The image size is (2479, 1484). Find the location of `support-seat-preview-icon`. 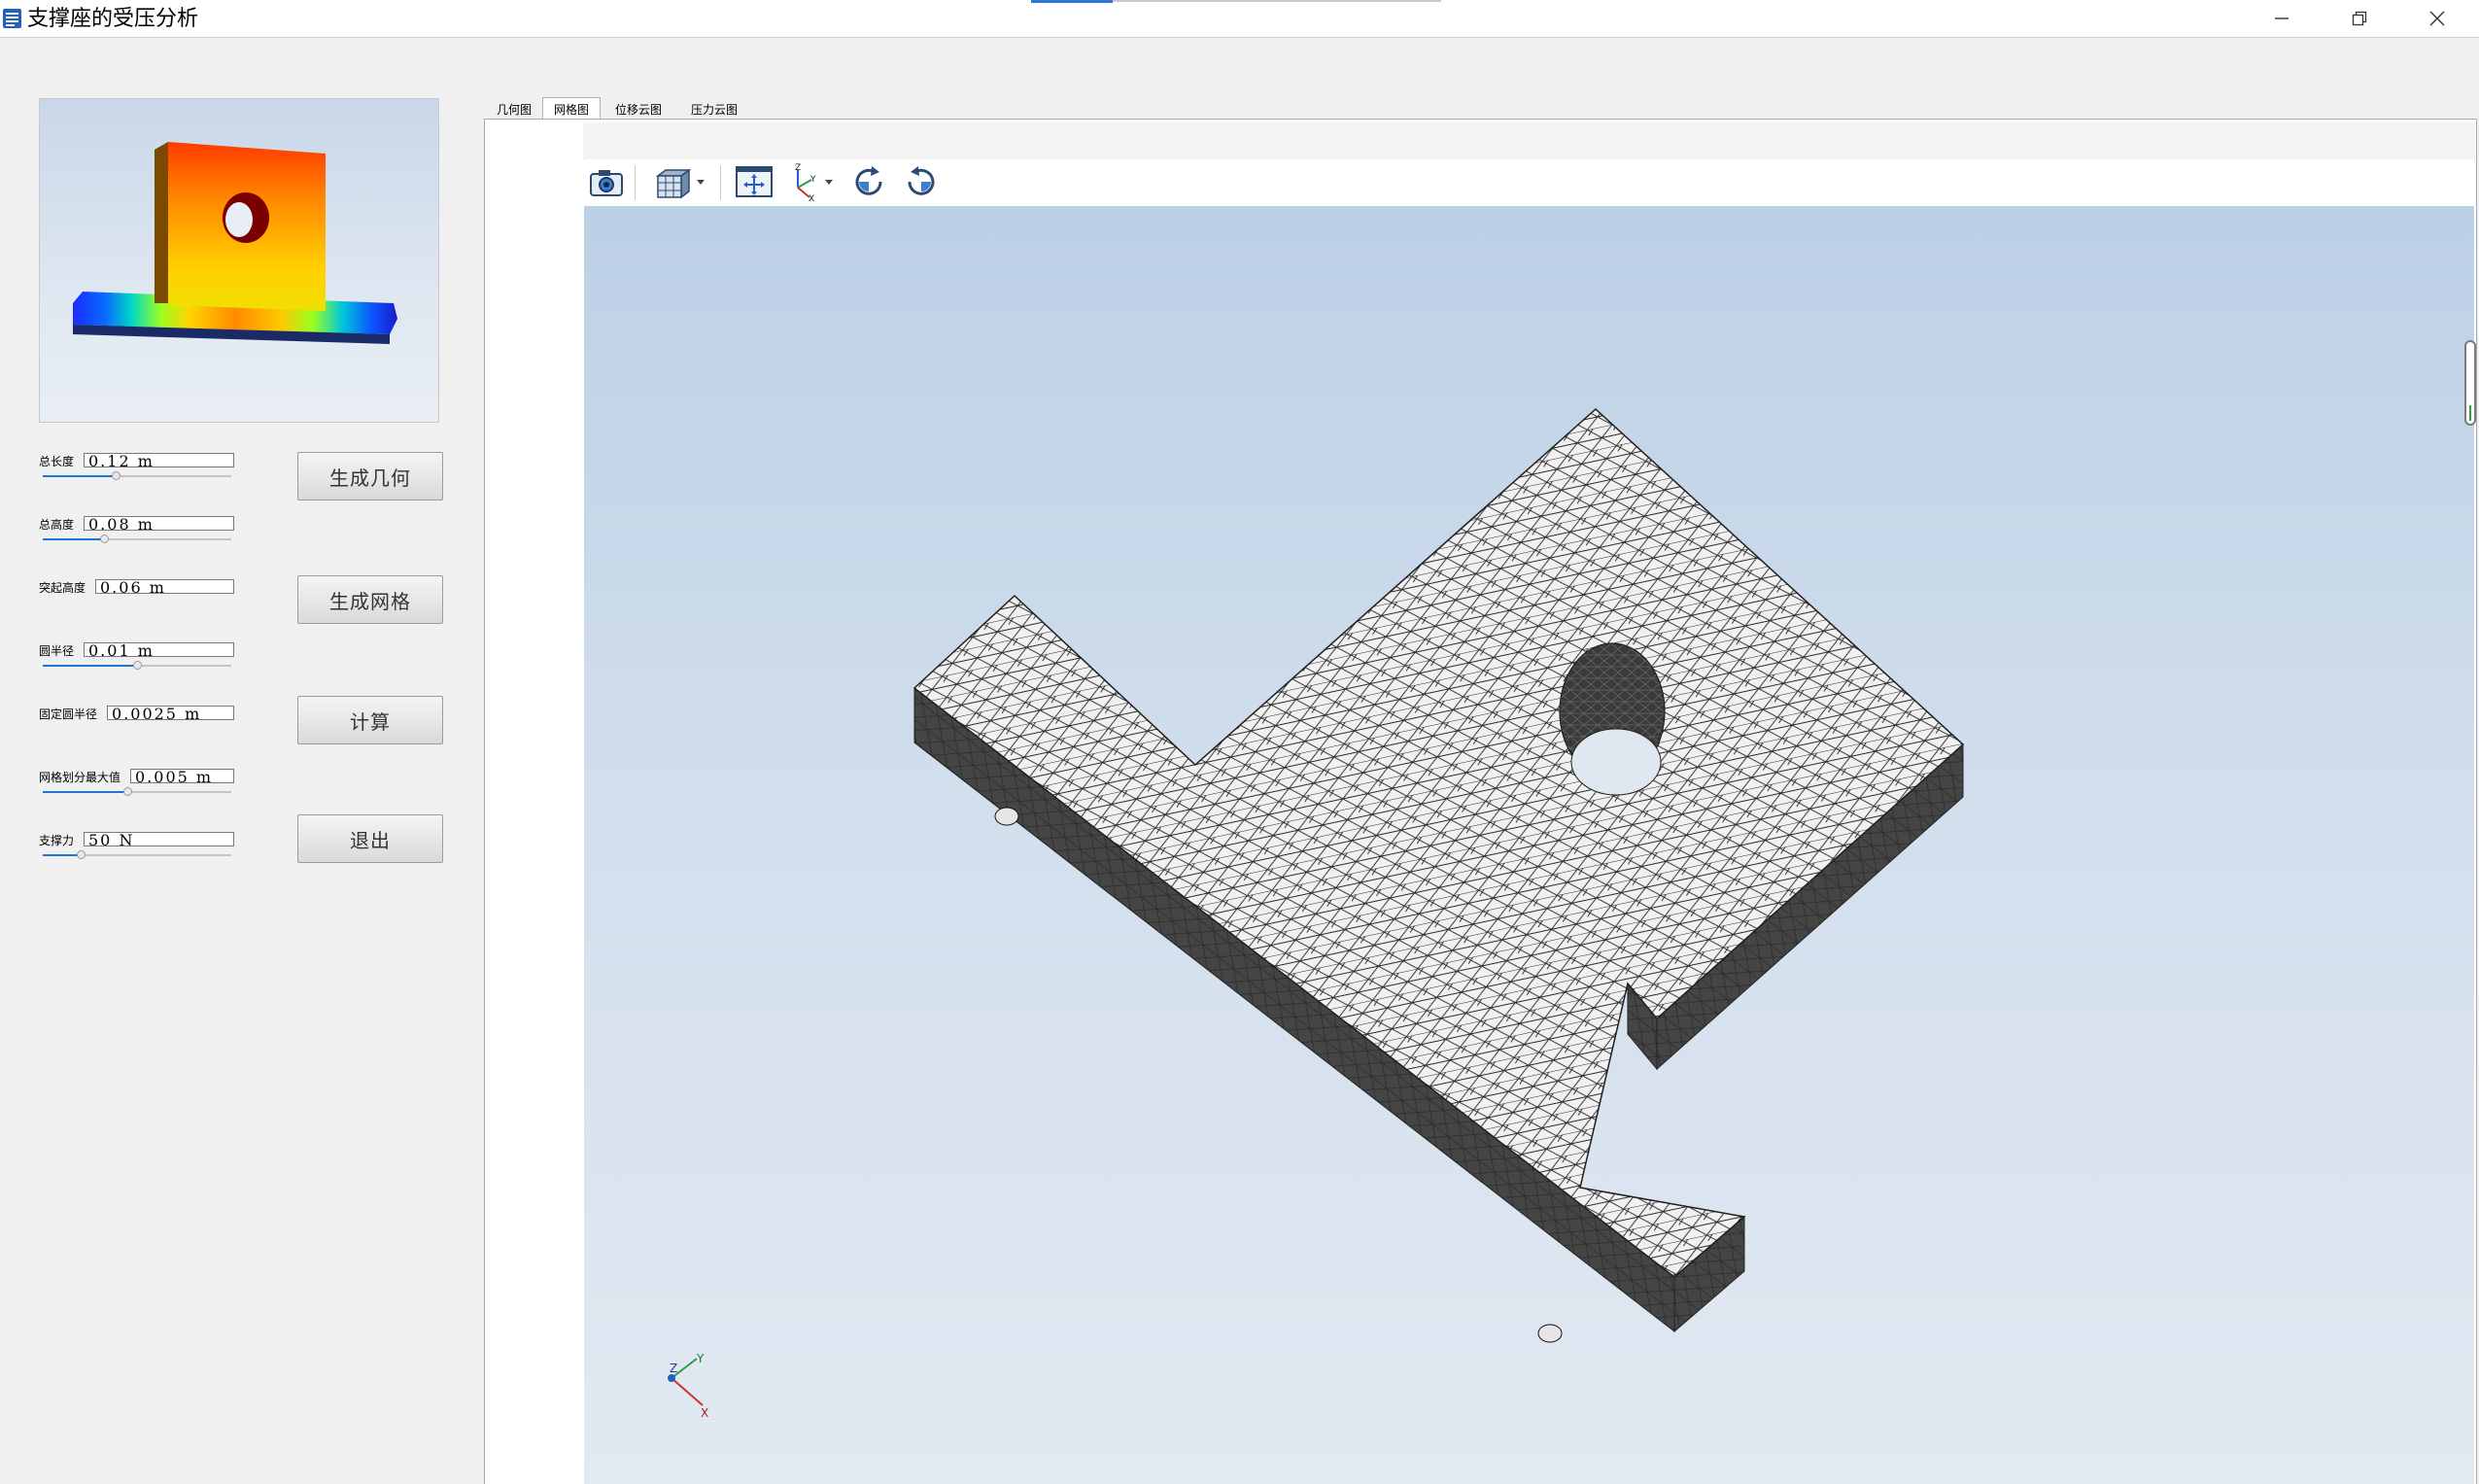

support-seat-preview-icon is located at coordinates (235, 243).